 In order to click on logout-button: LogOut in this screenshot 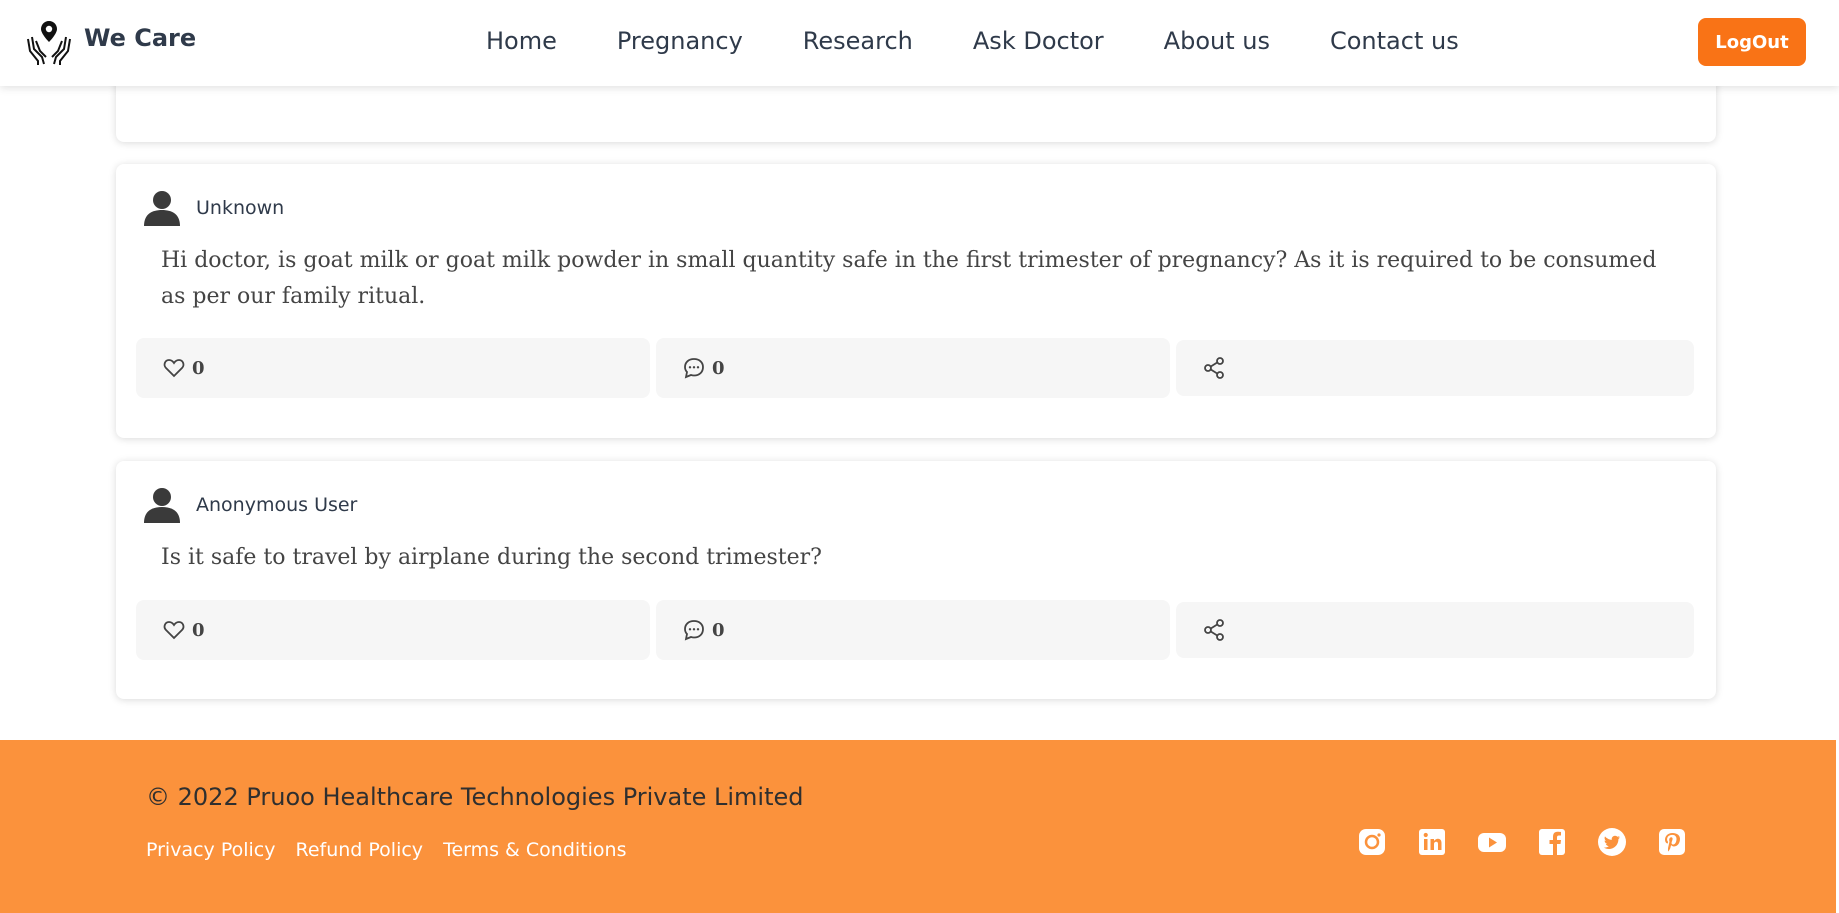, I will do `click(1752, 42)`.